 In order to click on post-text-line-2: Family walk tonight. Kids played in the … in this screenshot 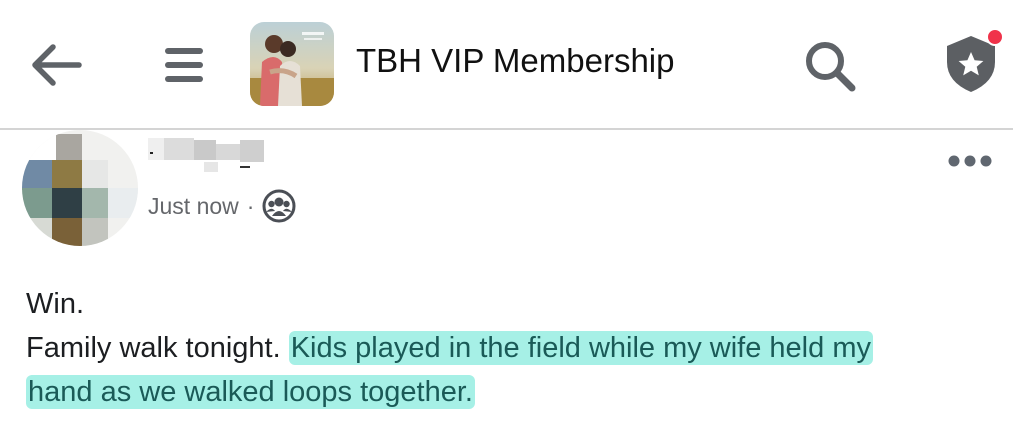, I will do `click(511, 348)`.